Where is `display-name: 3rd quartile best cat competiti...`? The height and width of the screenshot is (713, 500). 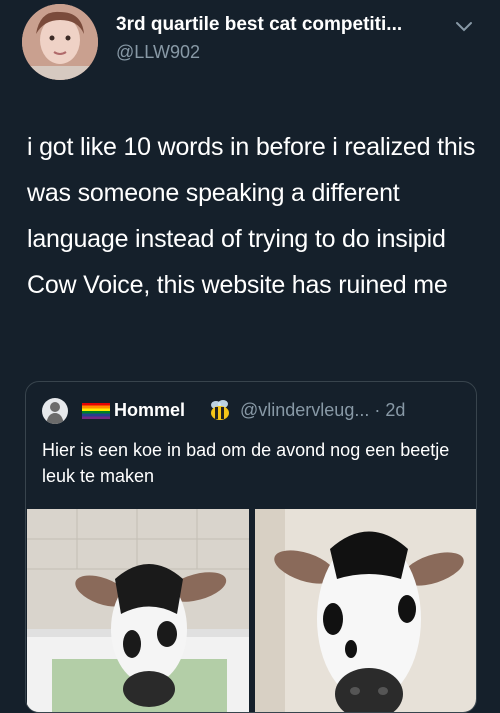
display-name: 3rd quartile best cat competiti... is located at coordinates (286, 25).